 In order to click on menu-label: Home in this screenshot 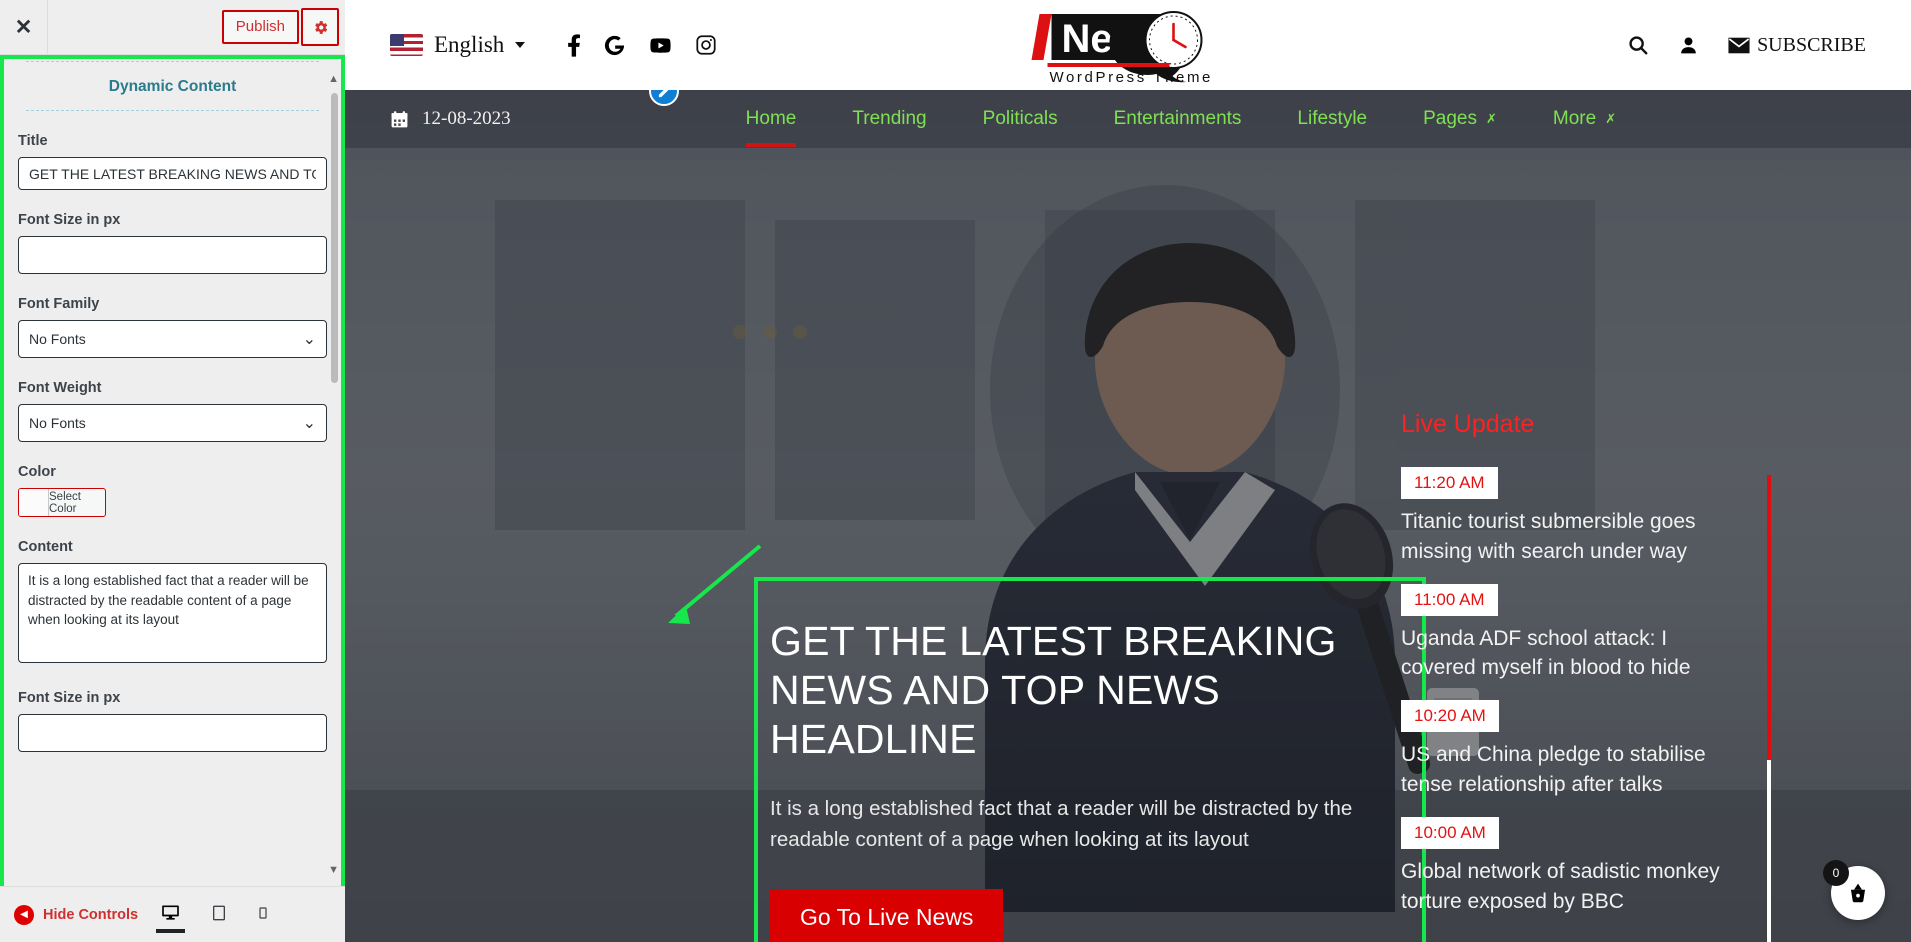, I will do `click(771, 118)`.